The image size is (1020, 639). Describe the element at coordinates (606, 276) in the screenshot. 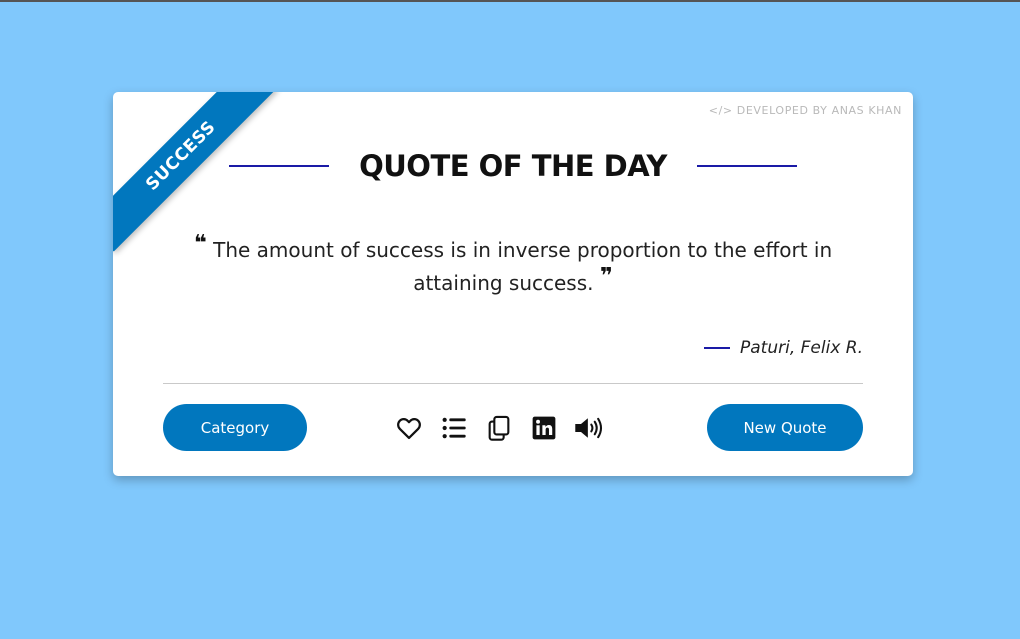

I see `close-quote-mark: ❞` at that location.